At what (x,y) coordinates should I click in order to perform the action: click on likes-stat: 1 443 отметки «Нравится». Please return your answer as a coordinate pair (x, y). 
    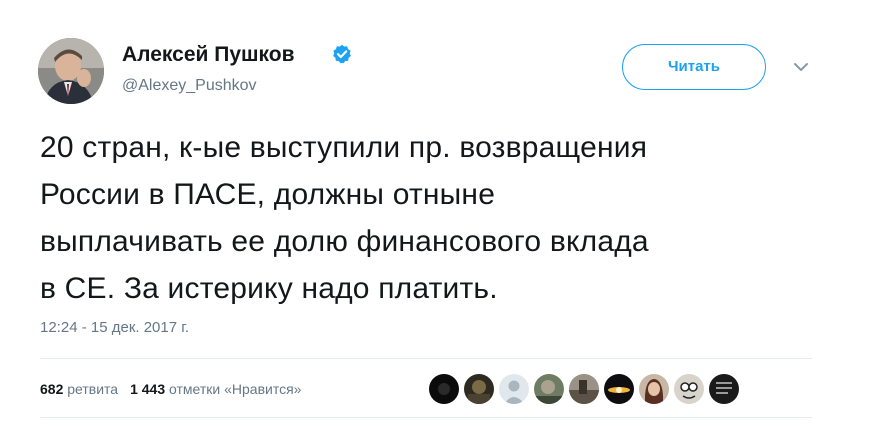
    Looking at the image, I should click on (215, 389).